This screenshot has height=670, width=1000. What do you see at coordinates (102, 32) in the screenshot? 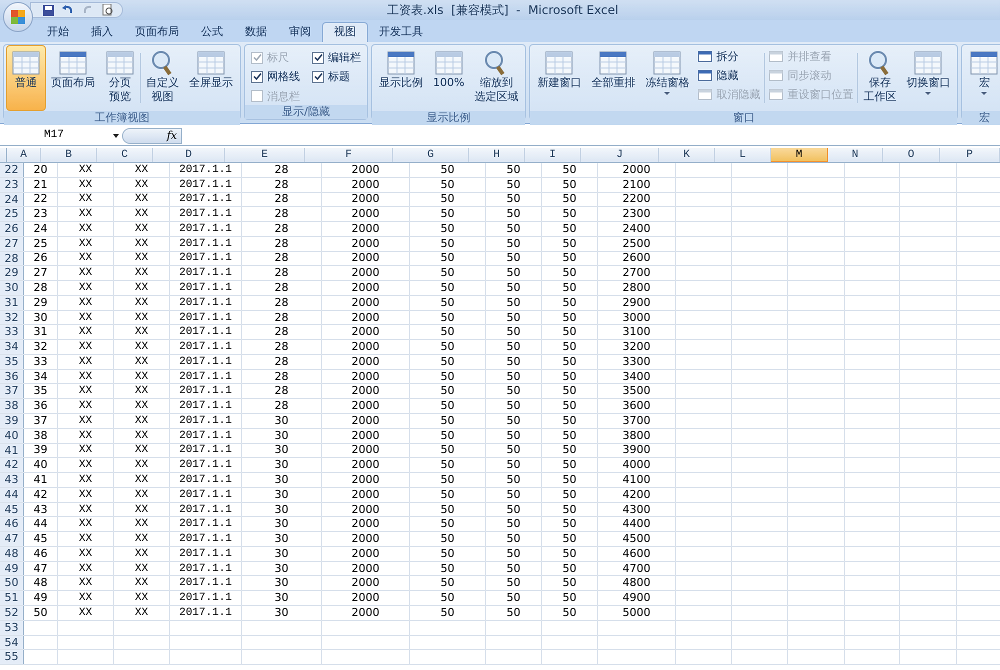
I see `ribbon-tab: 插入` at bounding box center [102, 32].